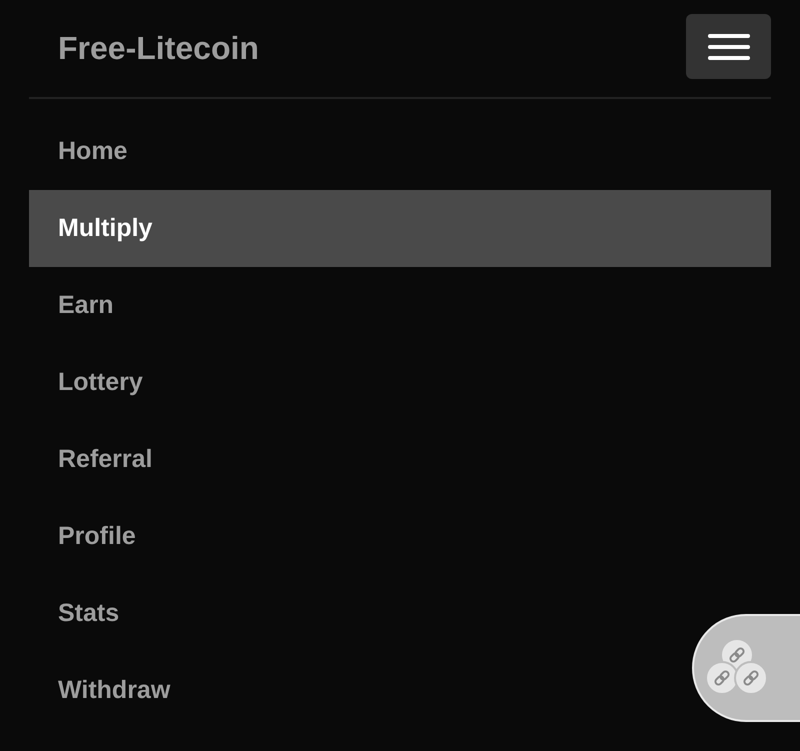 Image resolution: width=800 pixels, height=751 pixels. I want to click on menu-icon, so click(728, 47).